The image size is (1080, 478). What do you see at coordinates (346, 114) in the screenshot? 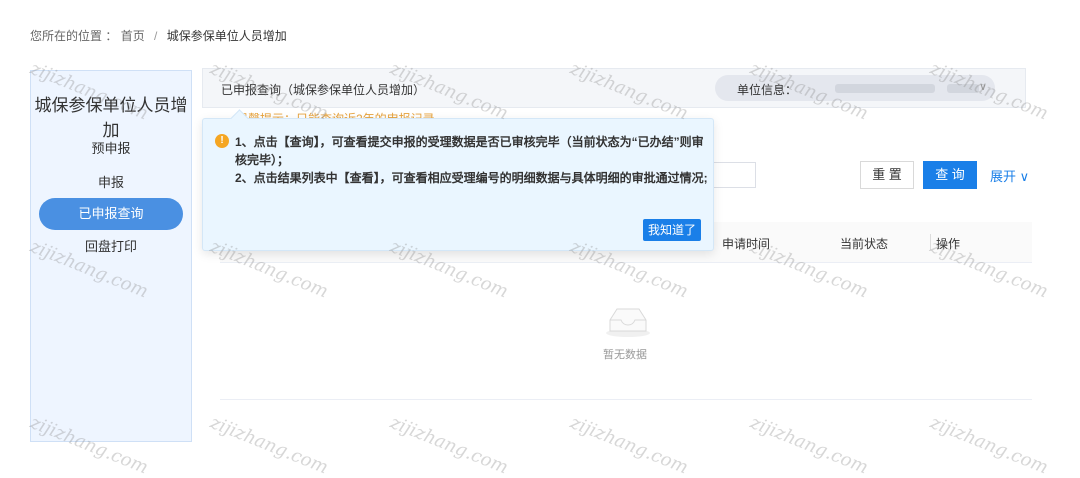
I see `hint-text: 温馨提示：只能查询近2年的申报记录` at bounding box center [346, 114].